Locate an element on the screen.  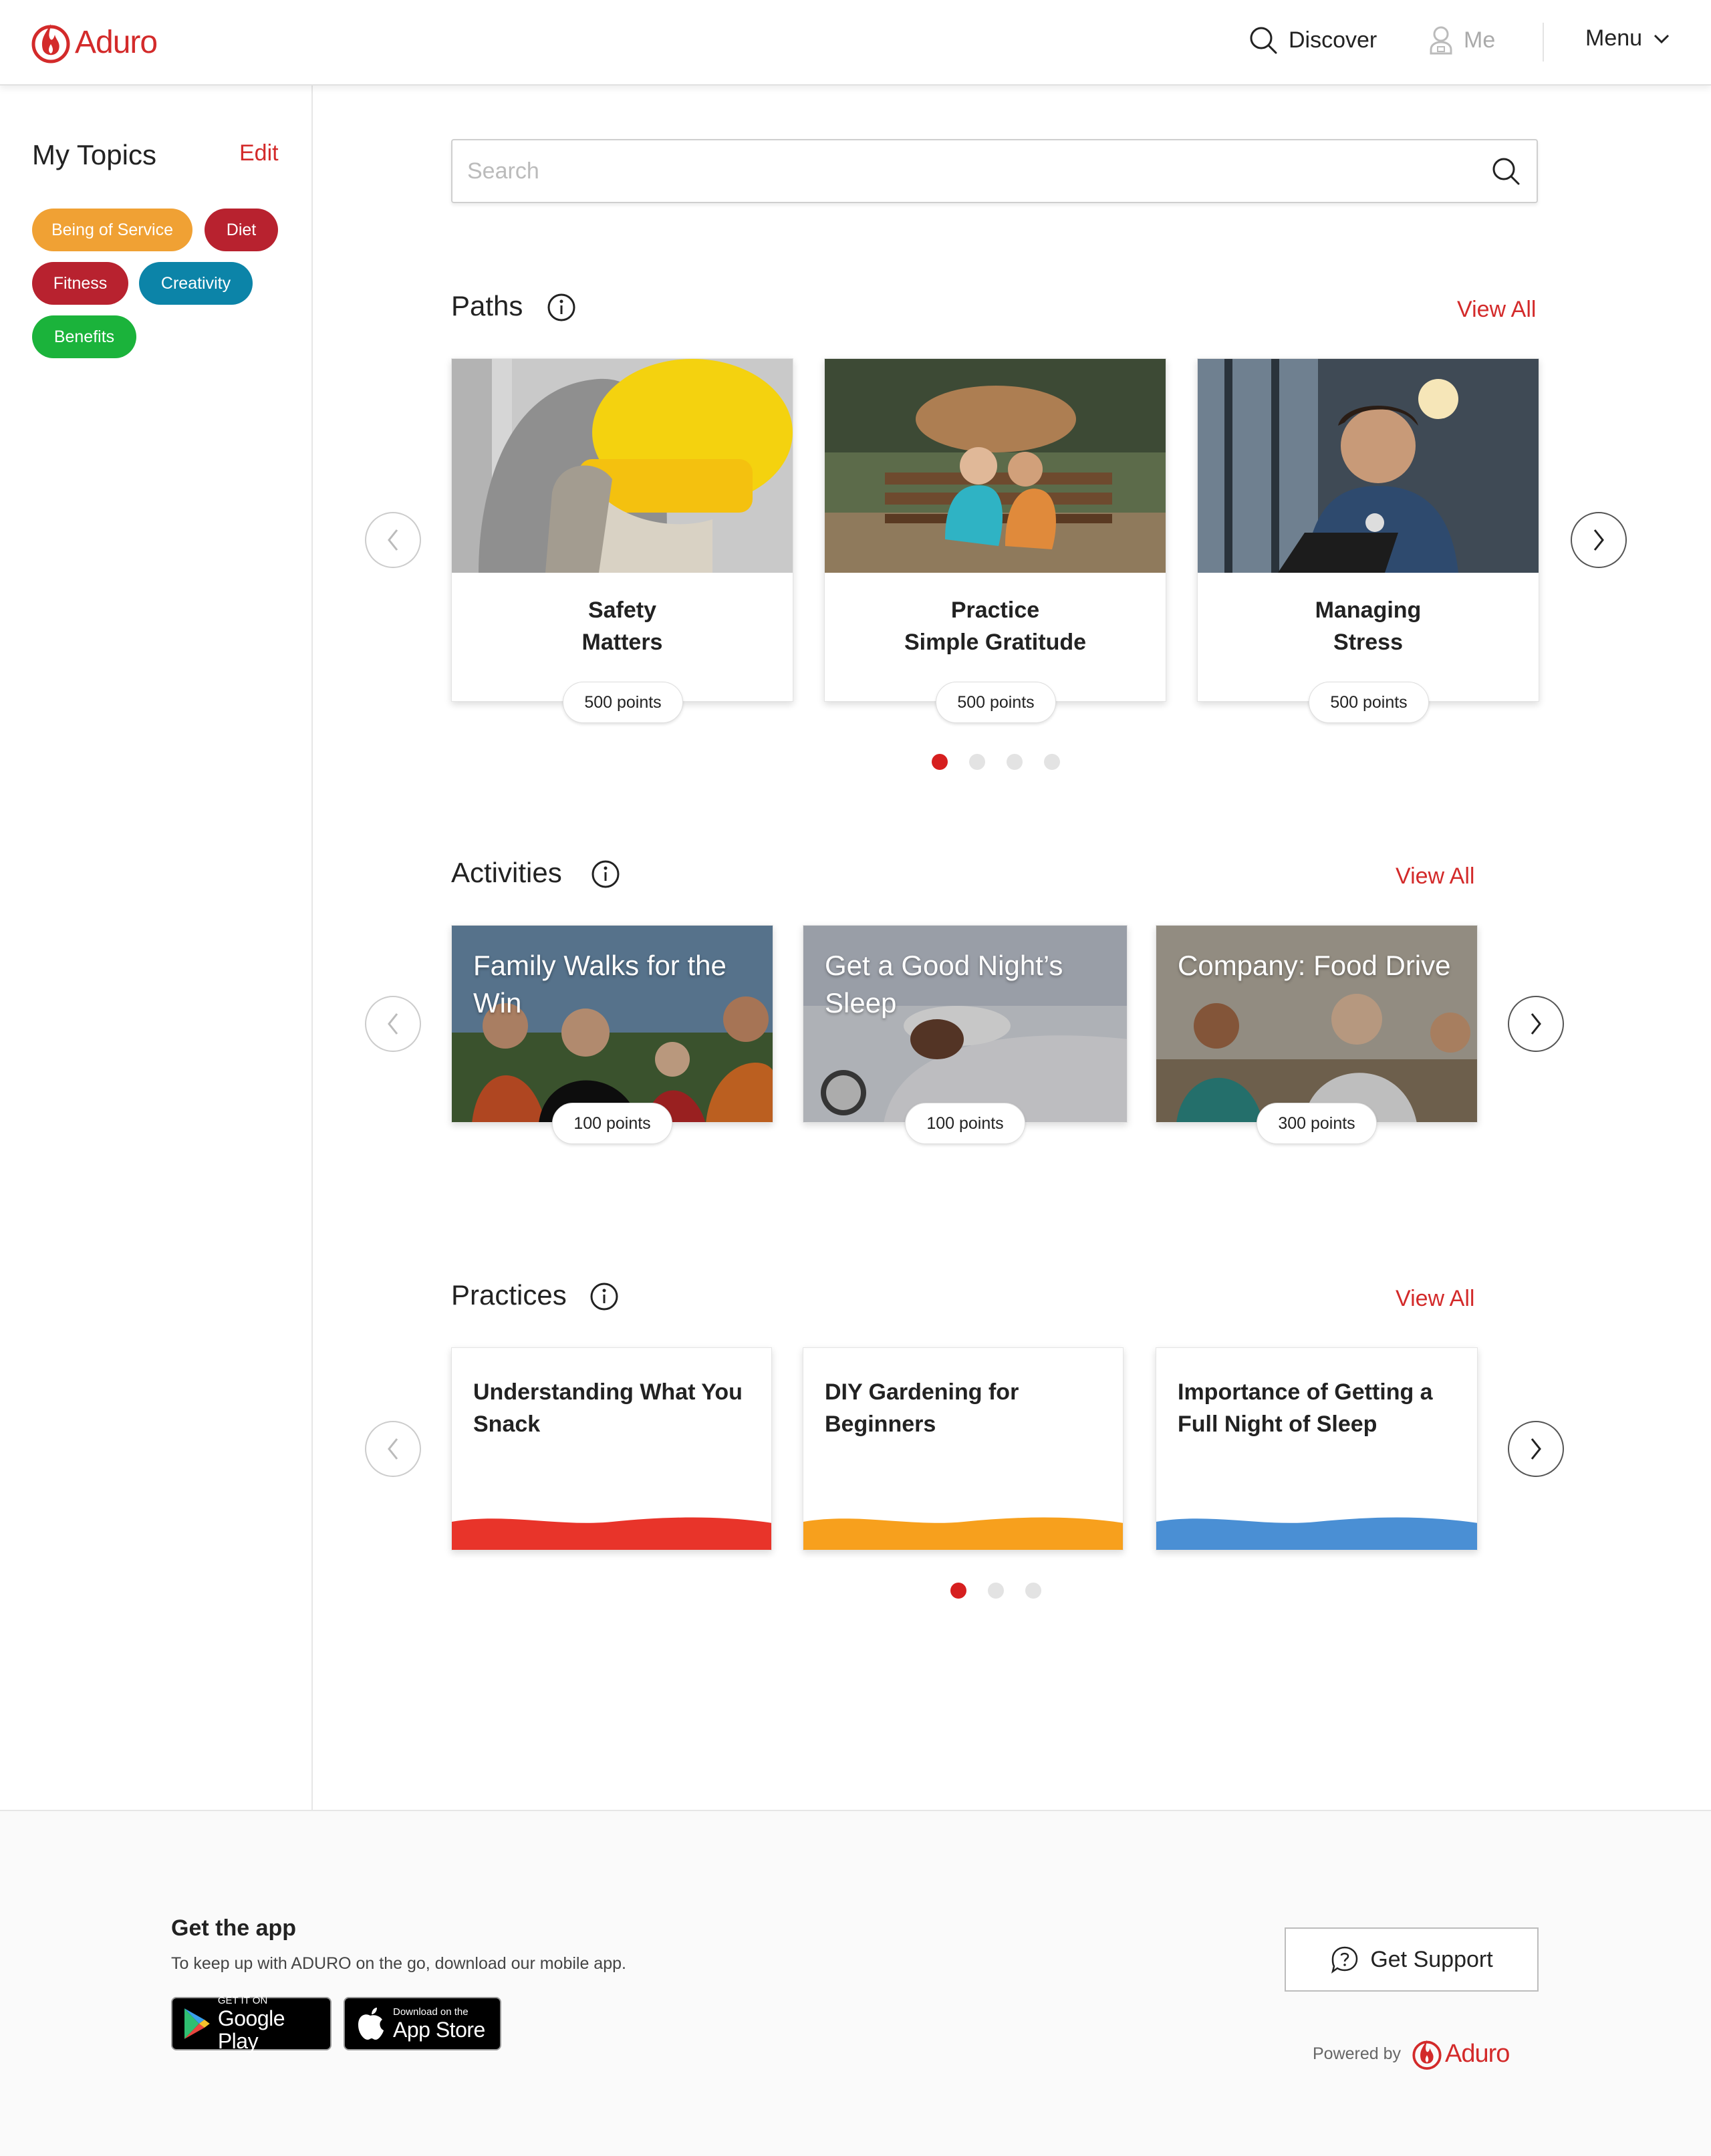
nav-discover: Discover is located at coordinates (1312, 40).